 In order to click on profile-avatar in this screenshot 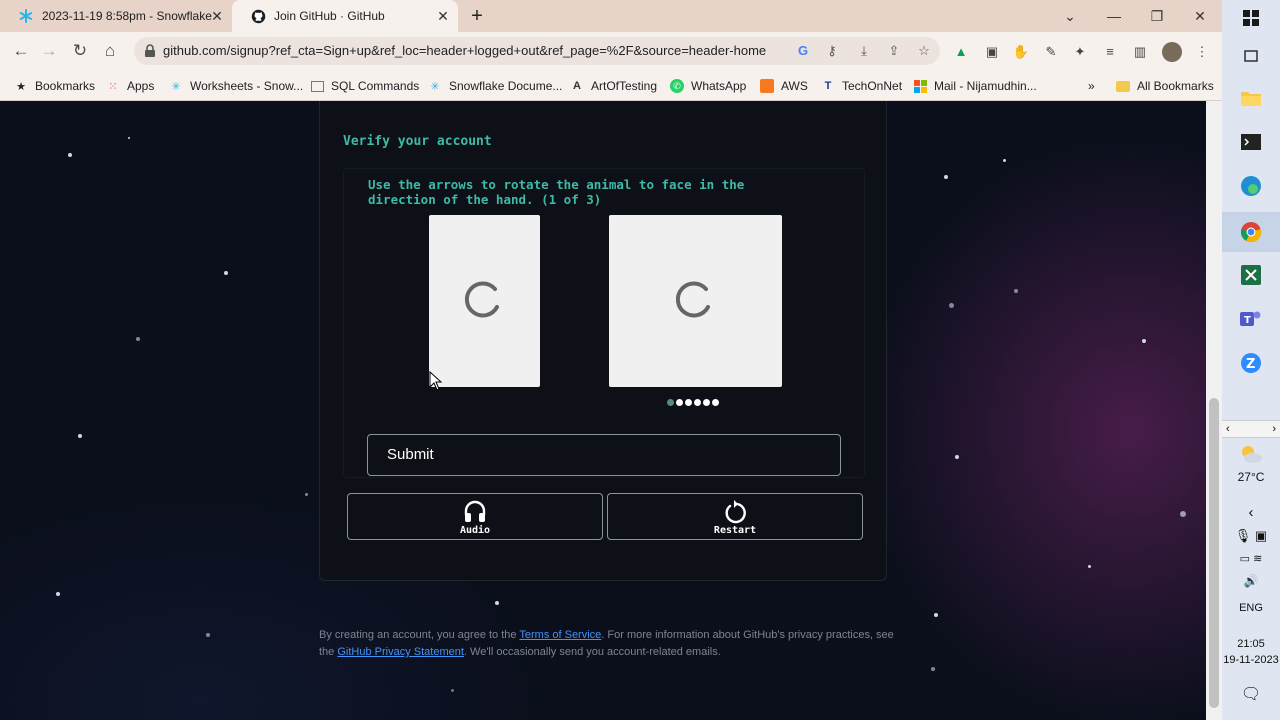, I will do `click(1172, 52)`.